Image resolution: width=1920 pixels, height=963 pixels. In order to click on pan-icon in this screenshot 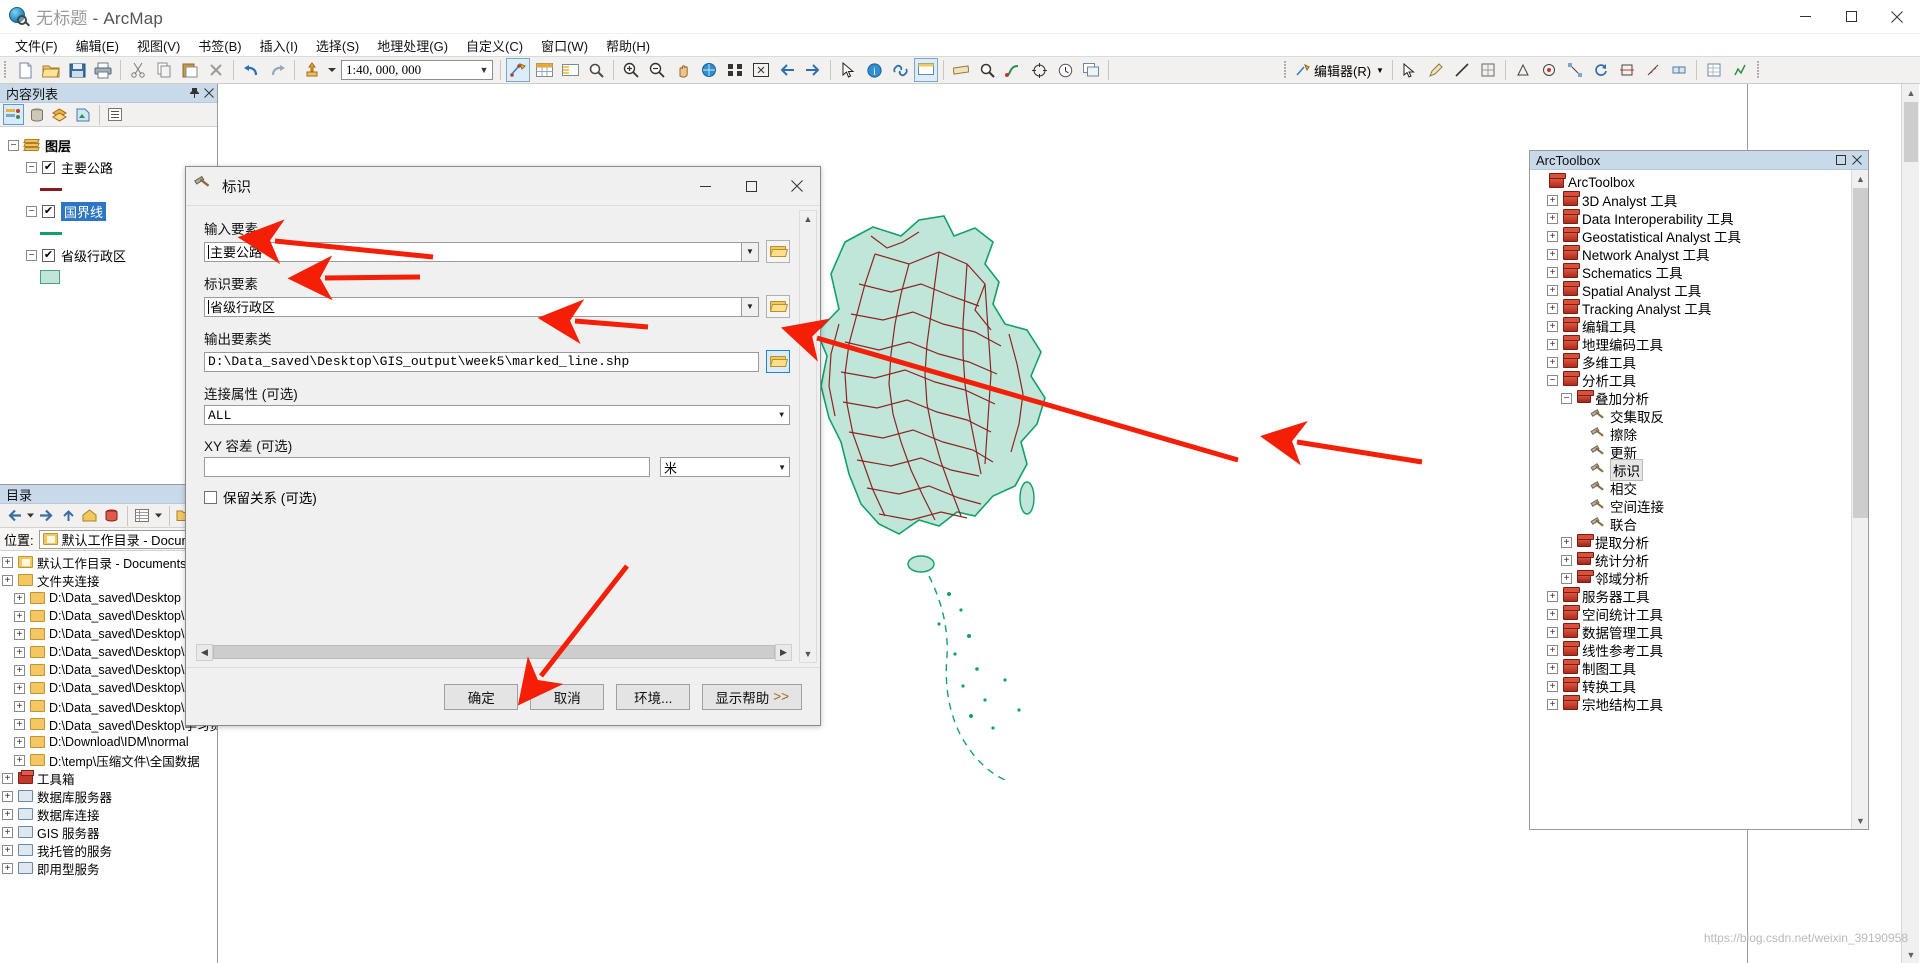, I will do `click(683, 70)`.